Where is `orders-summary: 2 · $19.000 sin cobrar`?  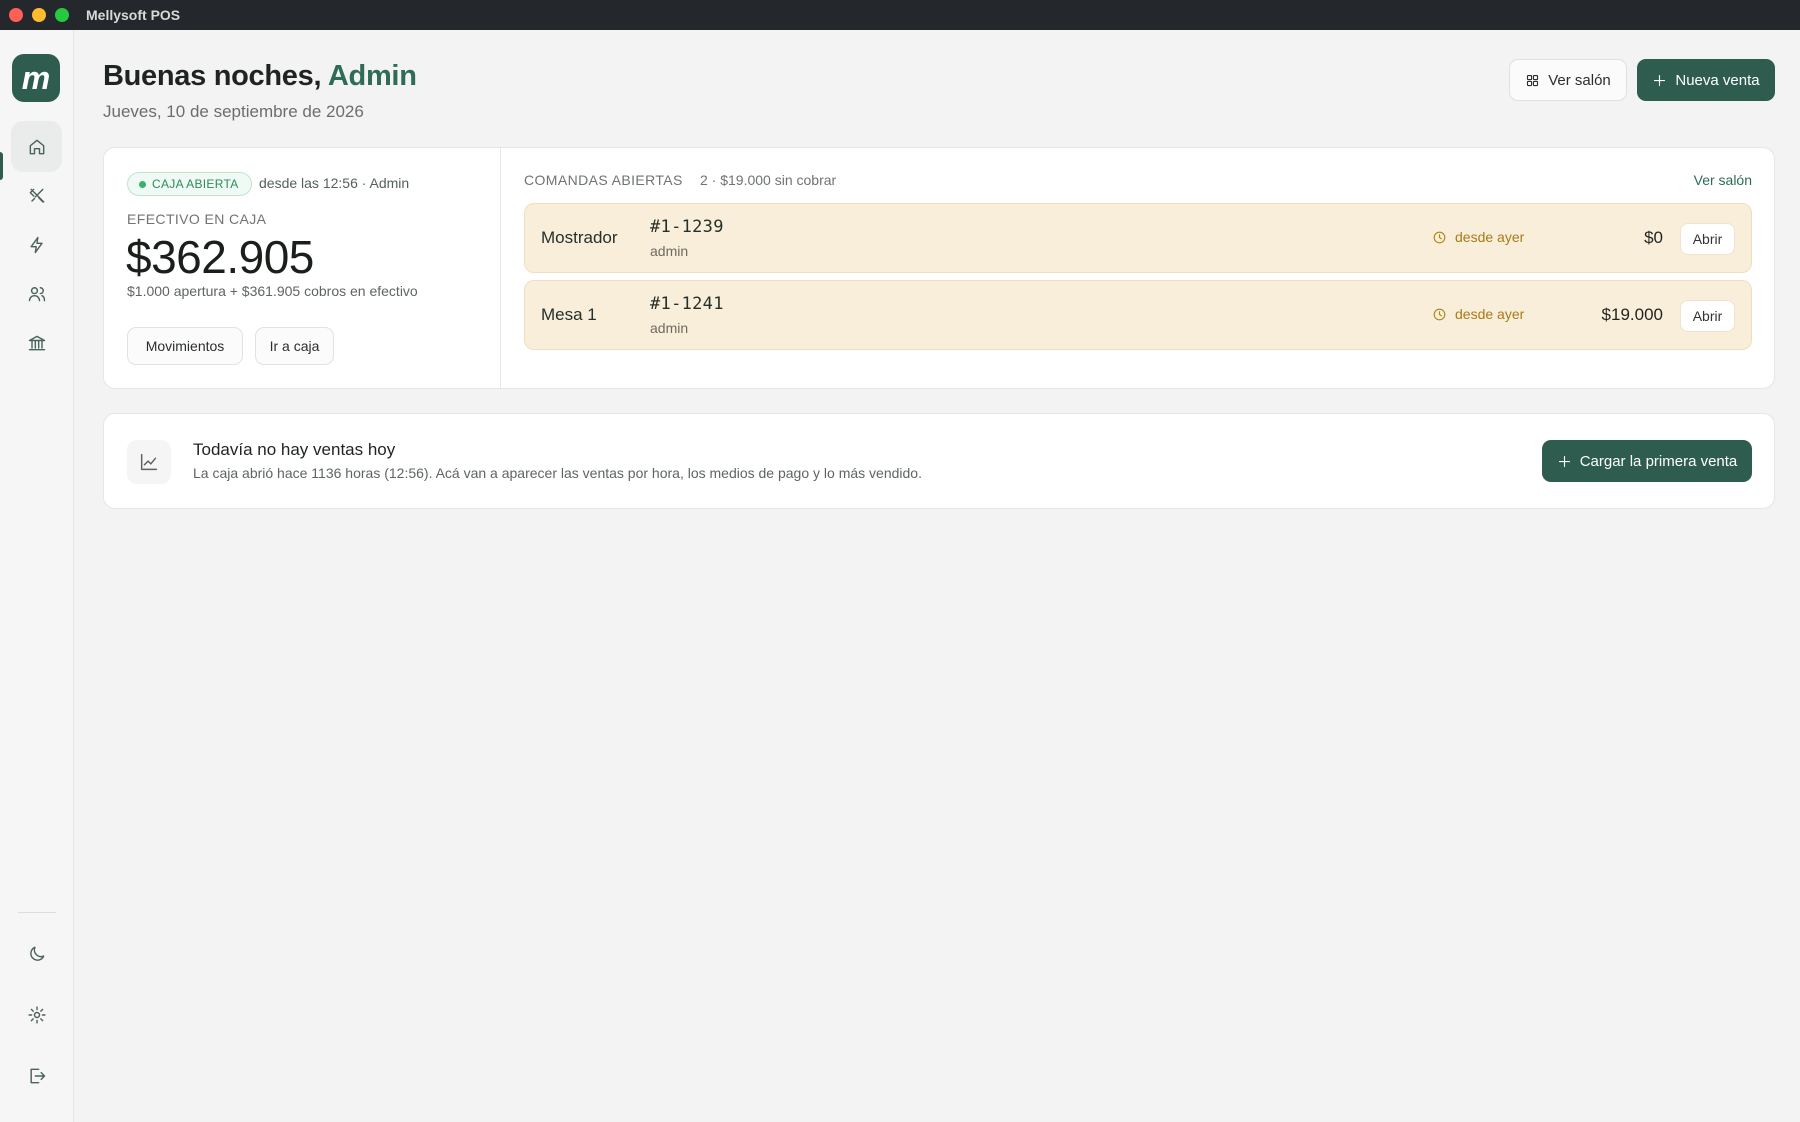
orders-summary: 2 · $19.000 sin cobrar is located at coordinates (768, 180).